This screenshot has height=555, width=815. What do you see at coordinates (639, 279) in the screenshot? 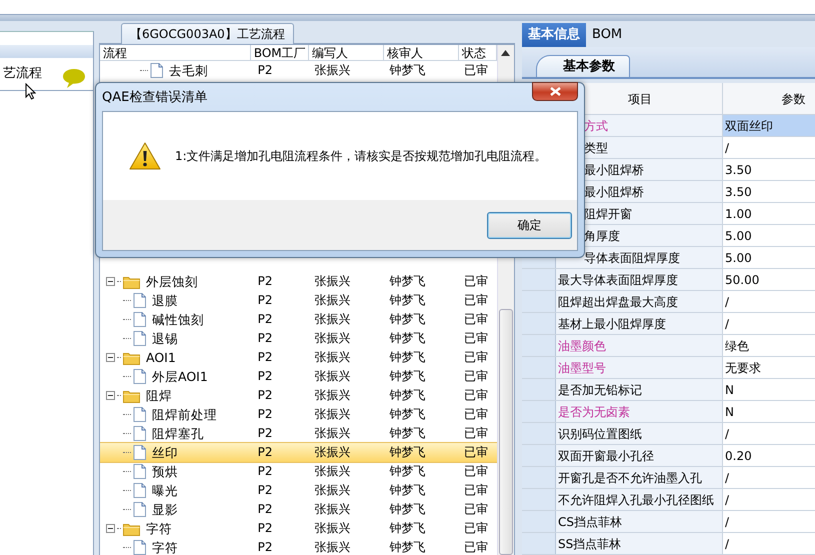
I see `parameter-name: 最大导体表面阻焊厚度` at bounding box center [639, 279].